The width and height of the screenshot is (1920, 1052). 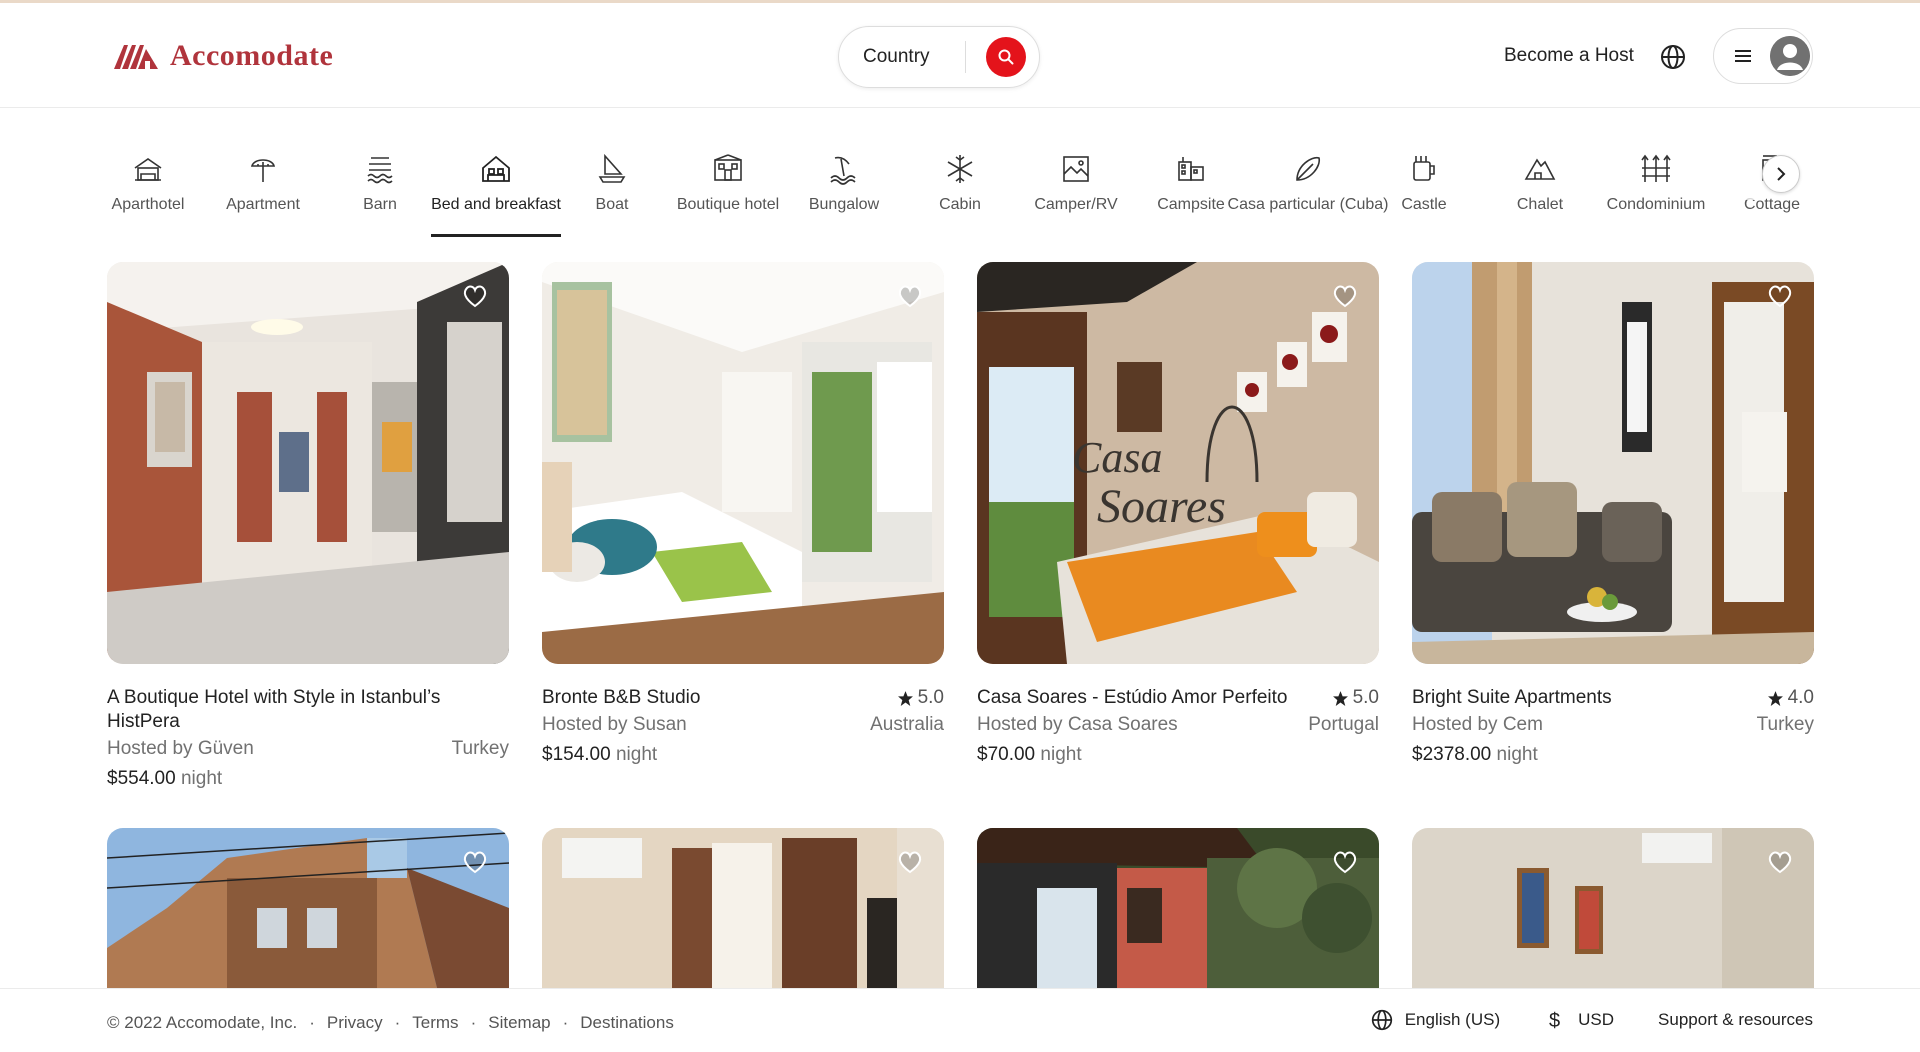 I want to click on avatar, so click(x=1790, y=56).